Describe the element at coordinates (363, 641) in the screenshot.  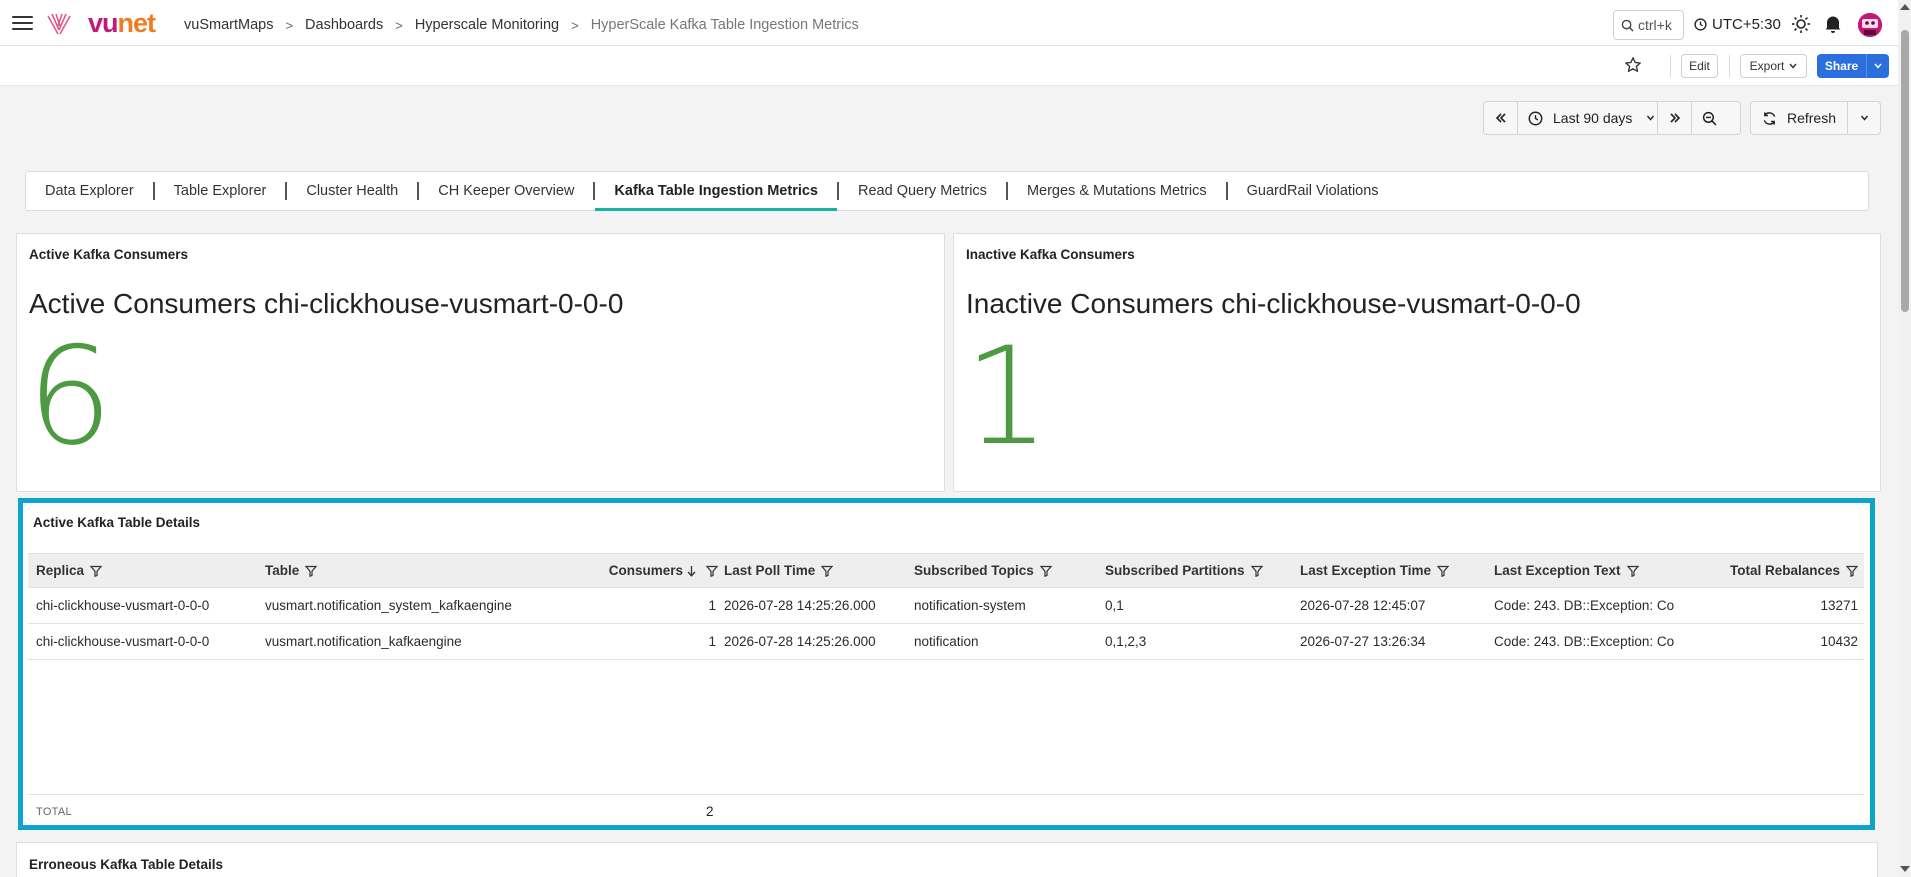
I see `cell-table: vusmart.notification_kafkaengine` at that location.